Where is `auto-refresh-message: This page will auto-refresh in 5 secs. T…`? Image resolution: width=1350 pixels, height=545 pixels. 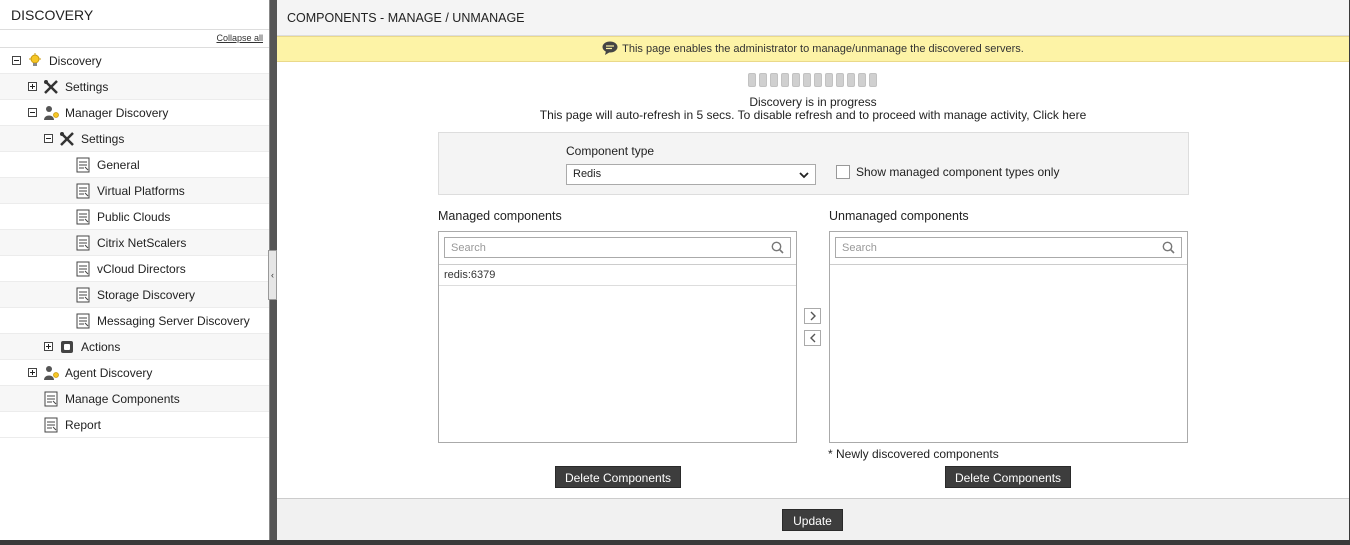 auto-refresh-message: This page will auto-refresh in 5 secs. T… is located at coordinates (813, 115).